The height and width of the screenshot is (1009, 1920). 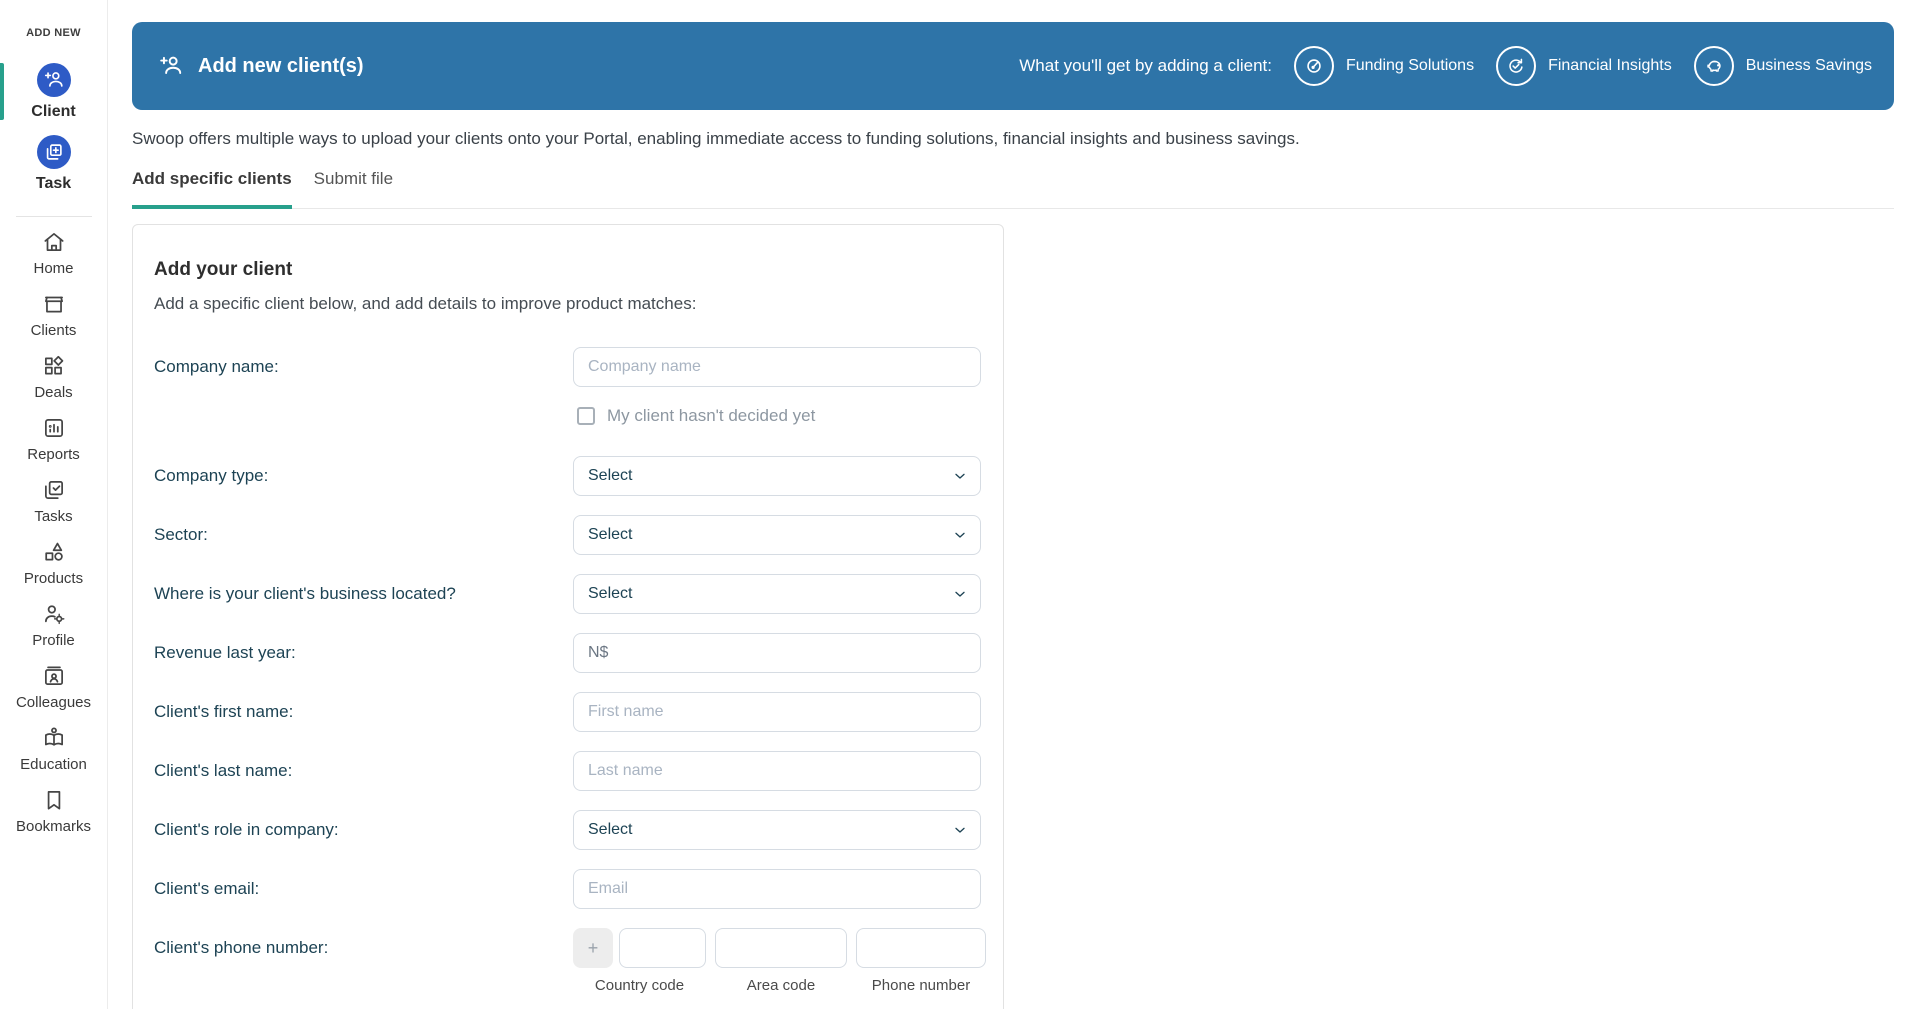 I want to click on area-code-group: Area code, so click(x=781, y=961).